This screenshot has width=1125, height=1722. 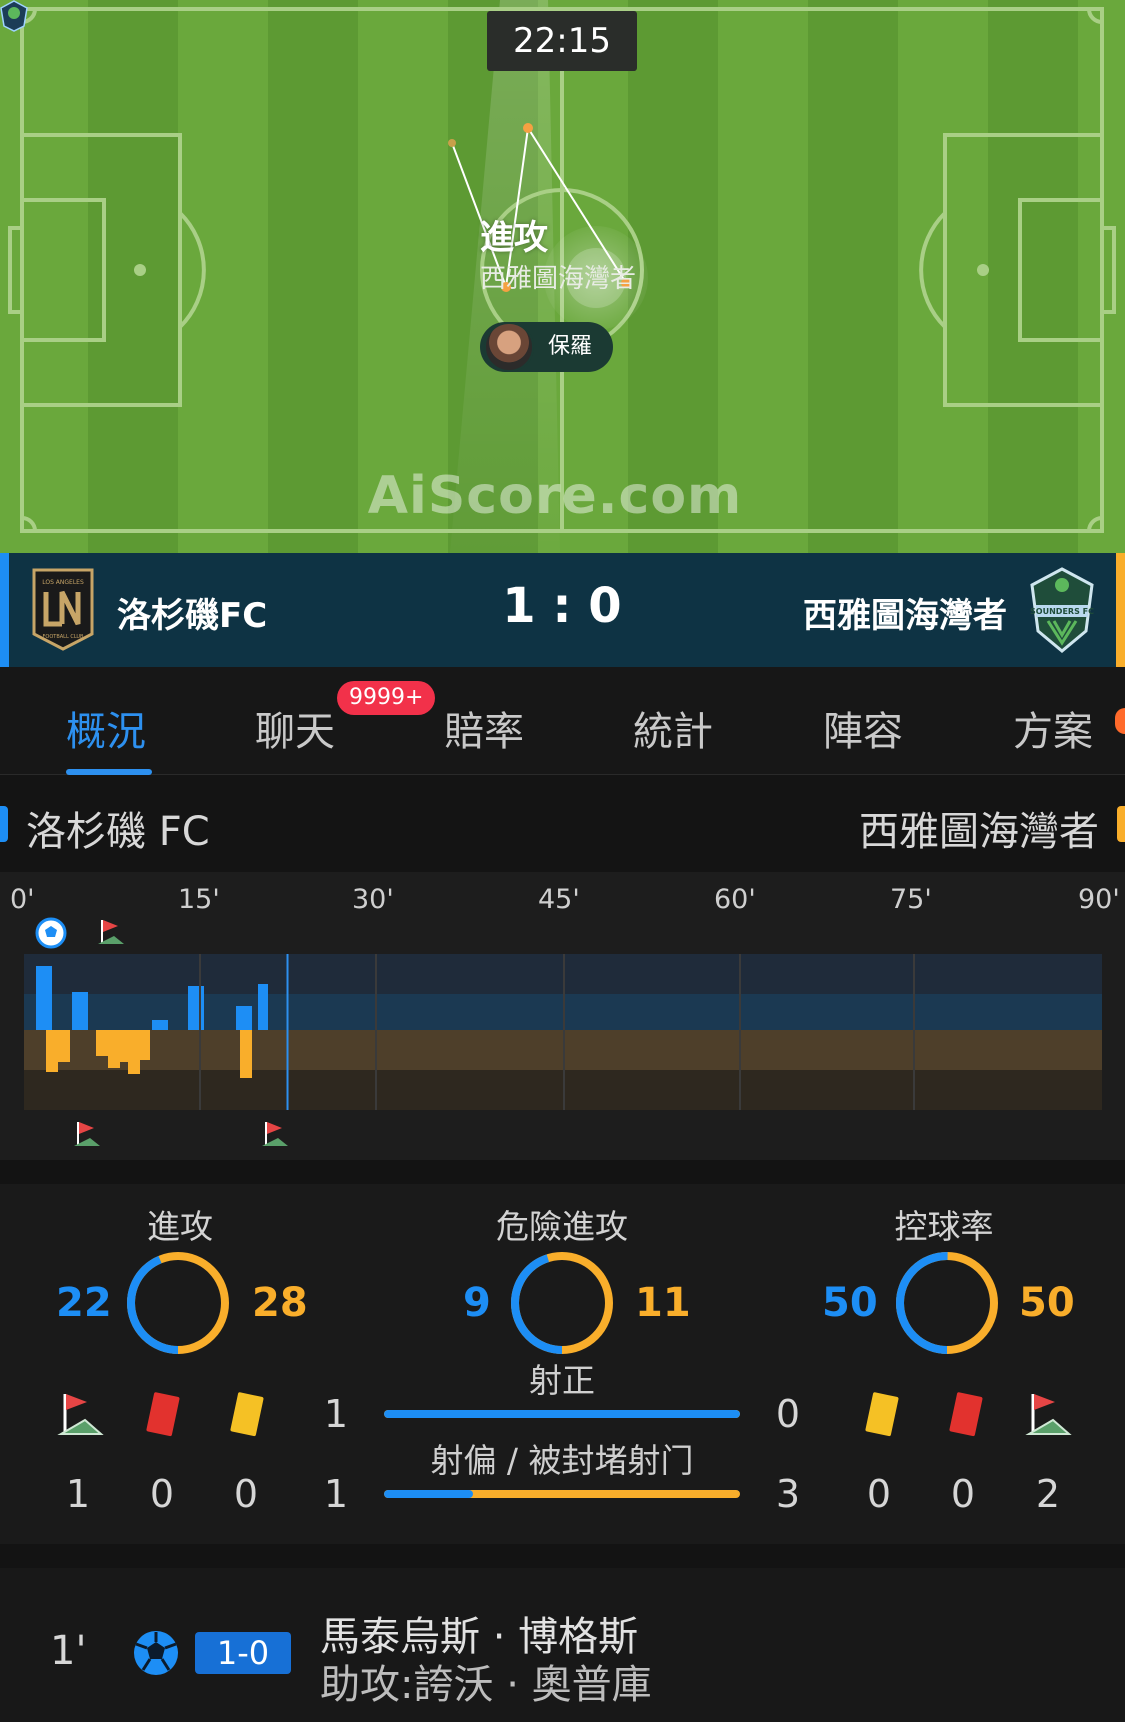 I want to click on watermark: AiScore.com, so click(x=555, y=496).